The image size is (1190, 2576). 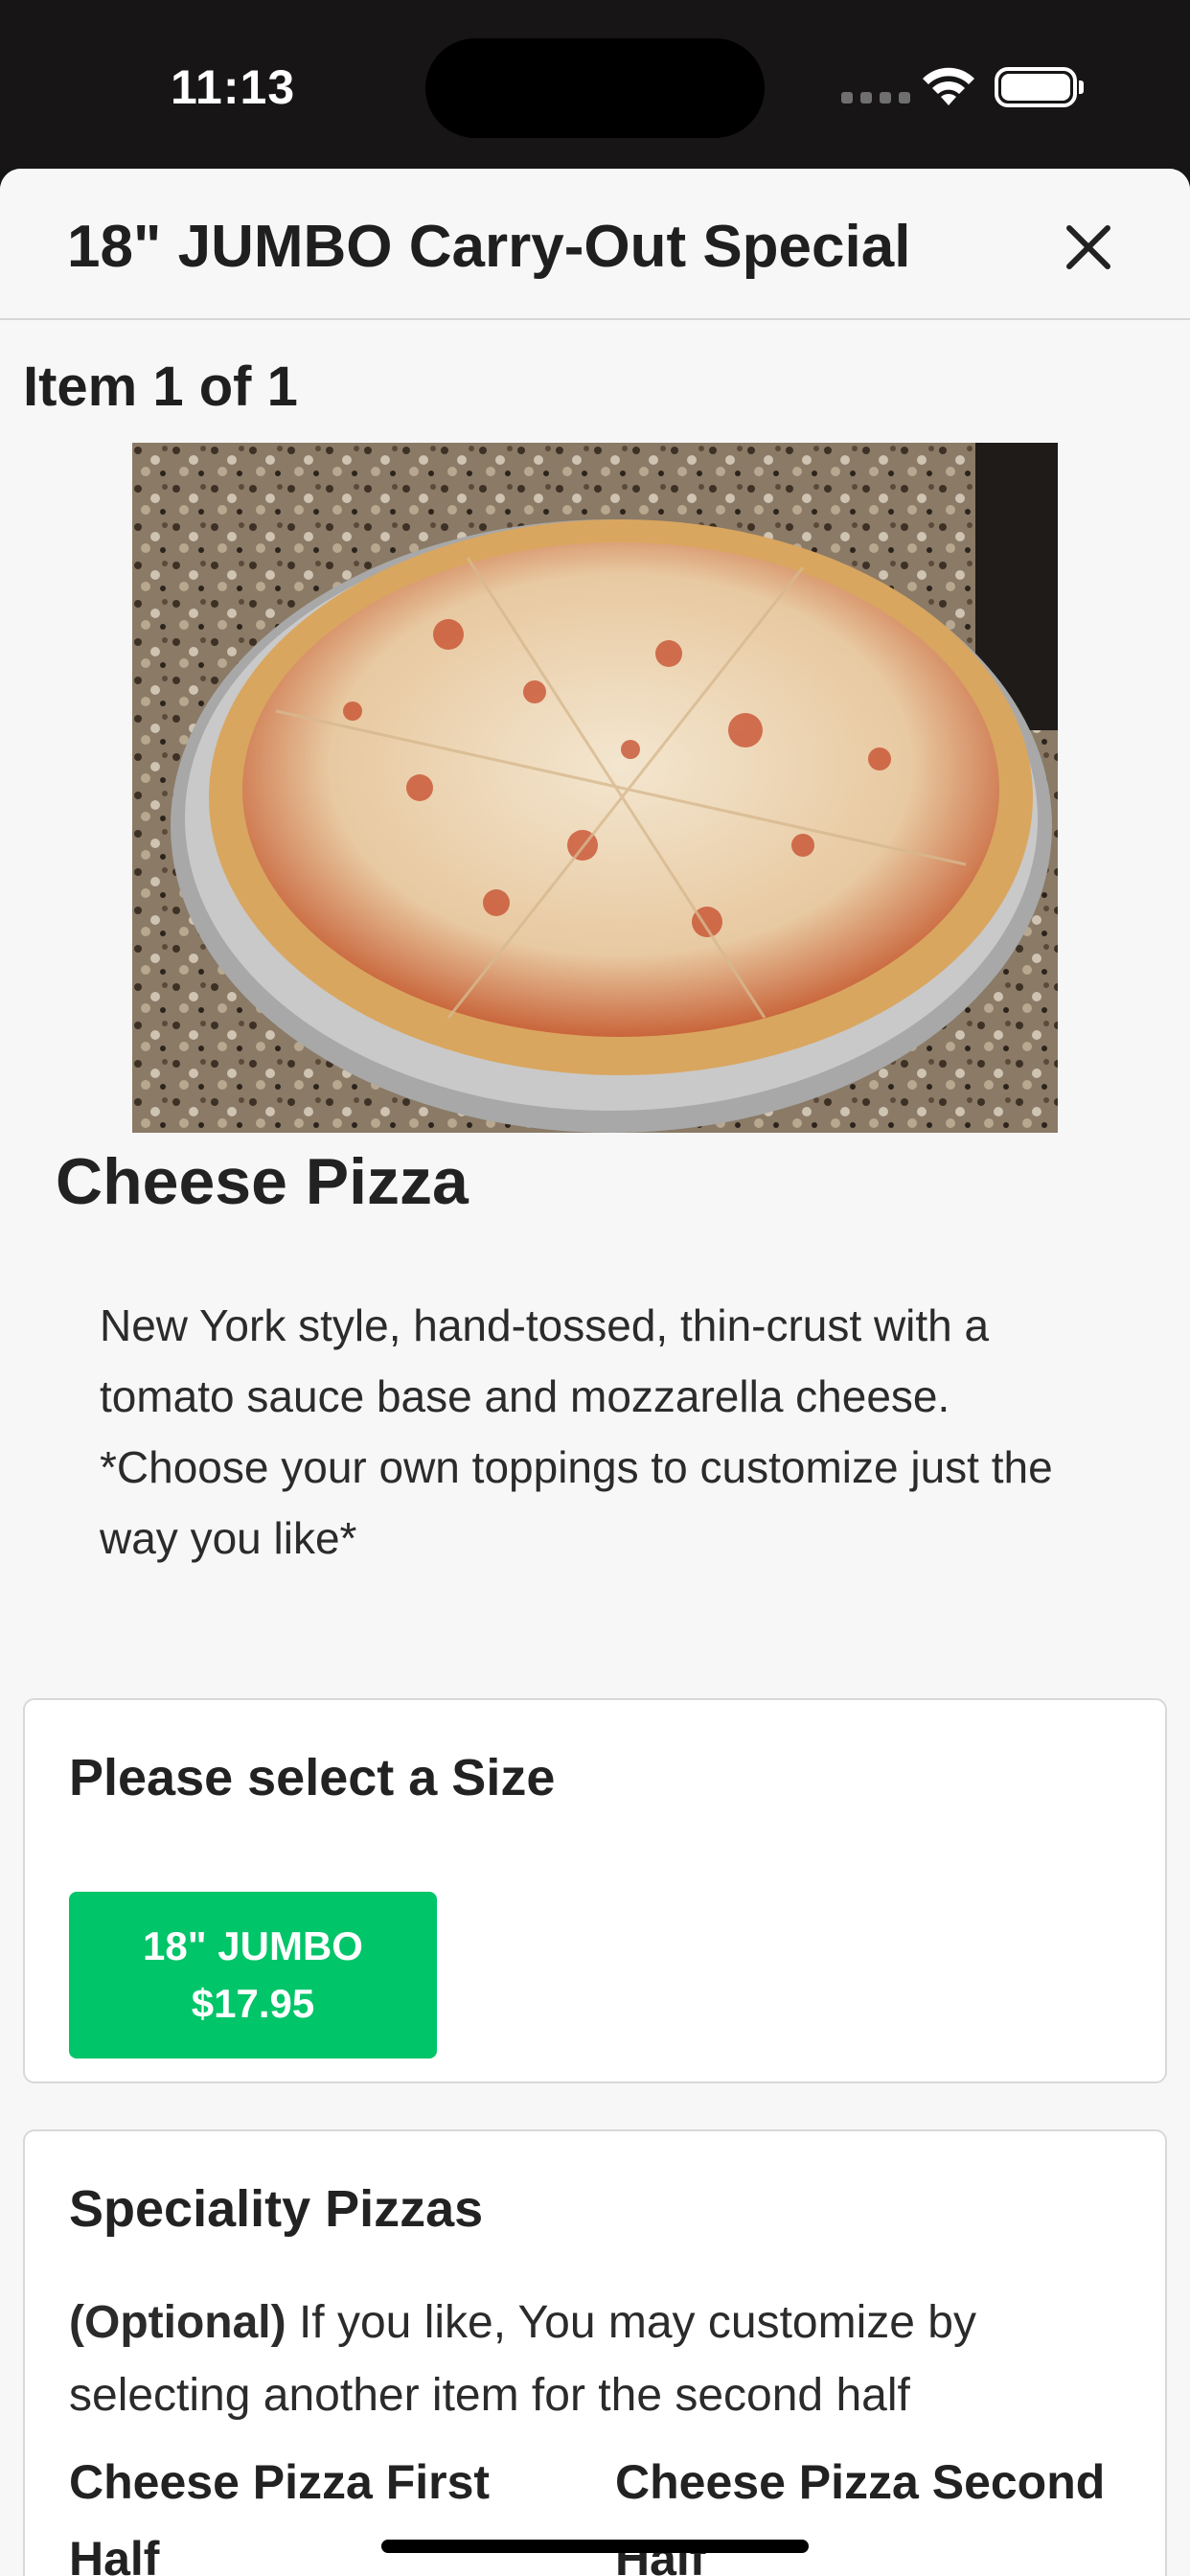 What do you see at coordinates (253, 1975) in the screenshot?
I see `size-option-18-jumbo-button: 18" JUMBO $17.95` at bounding box center [253, 1975].